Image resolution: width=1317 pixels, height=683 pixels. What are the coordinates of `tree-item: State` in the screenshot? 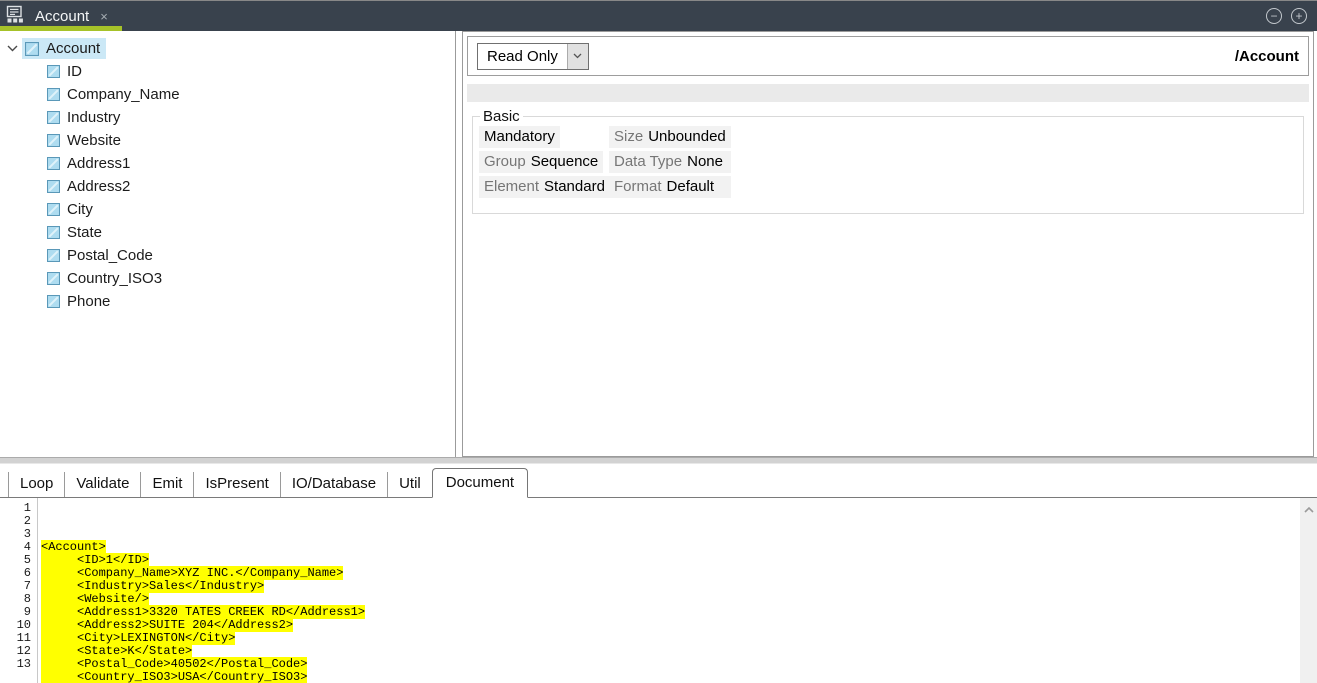 It's located at (227, 232).